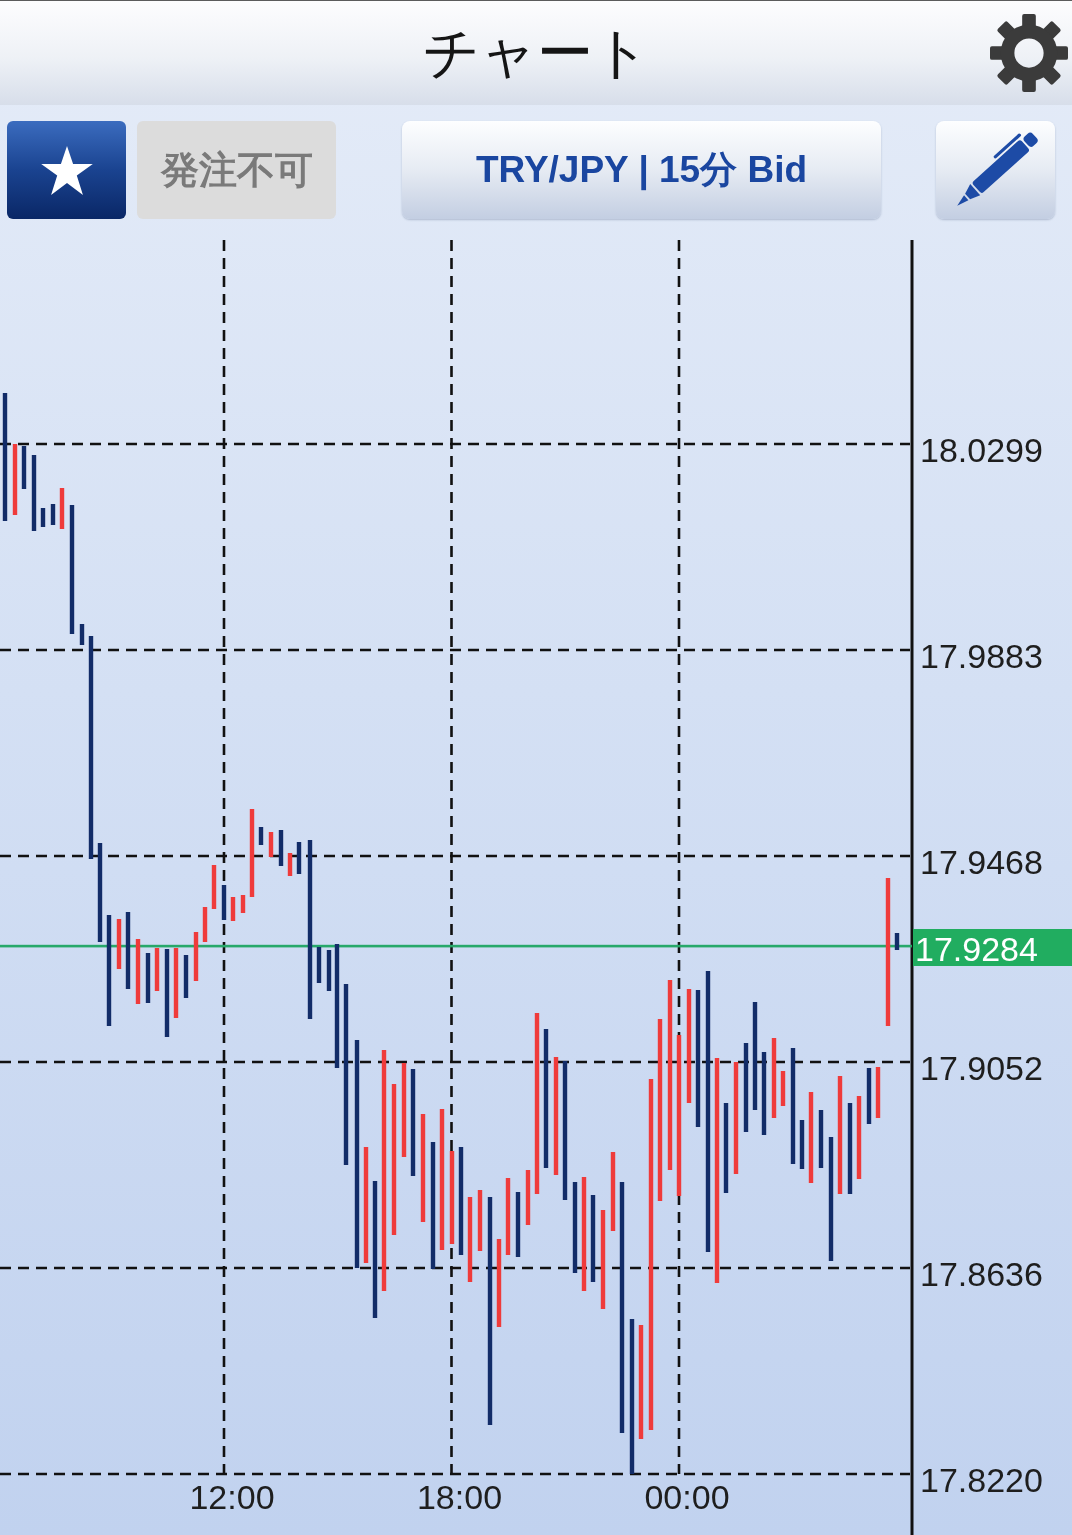  What do you see at coordinates (992, 948) in the screenshot?
I see `current-price-tag: 17.9284` at bounding box center [992, 948].